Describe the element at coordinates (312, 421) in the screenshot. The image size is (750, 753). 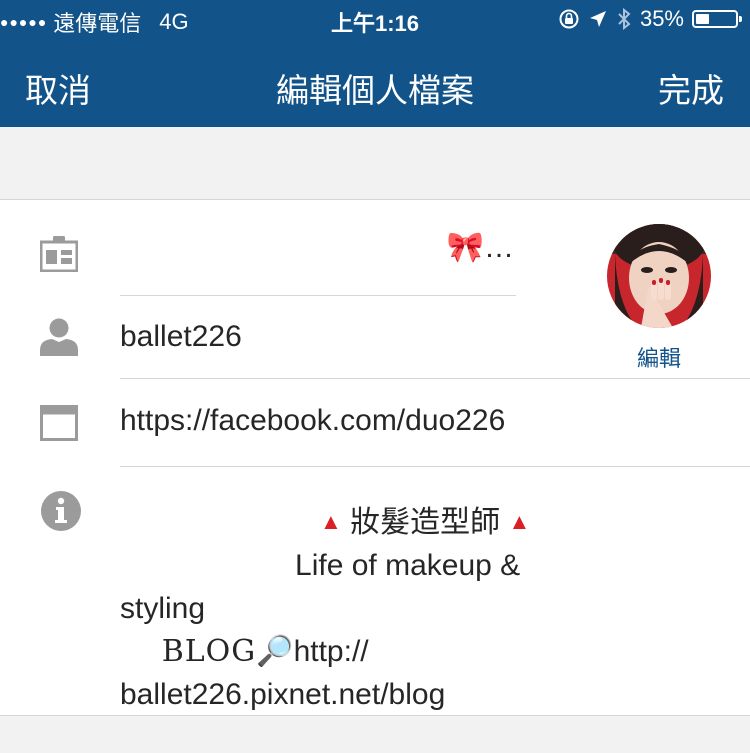
I see `website-field: https://facebook.com/duo226` at that location.